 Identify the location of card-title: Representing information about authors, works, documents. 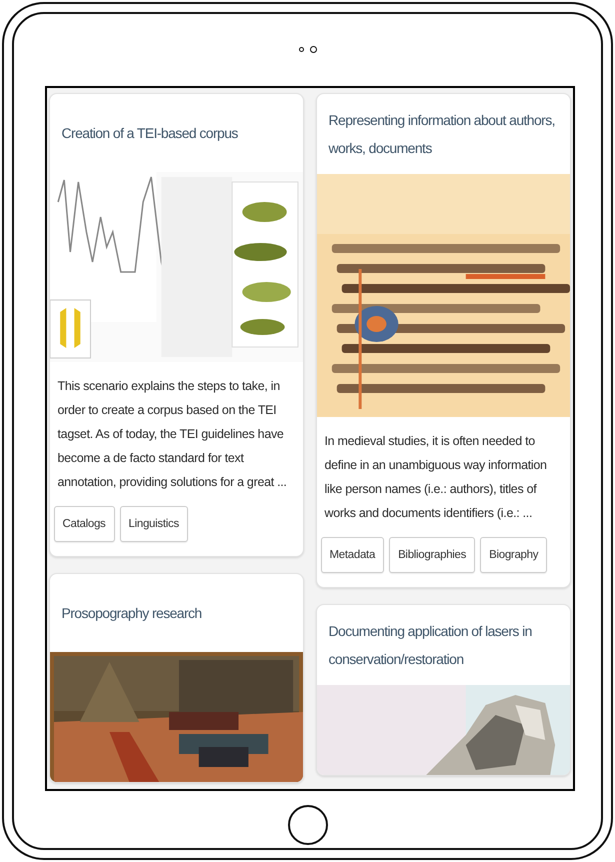
(443, 134).